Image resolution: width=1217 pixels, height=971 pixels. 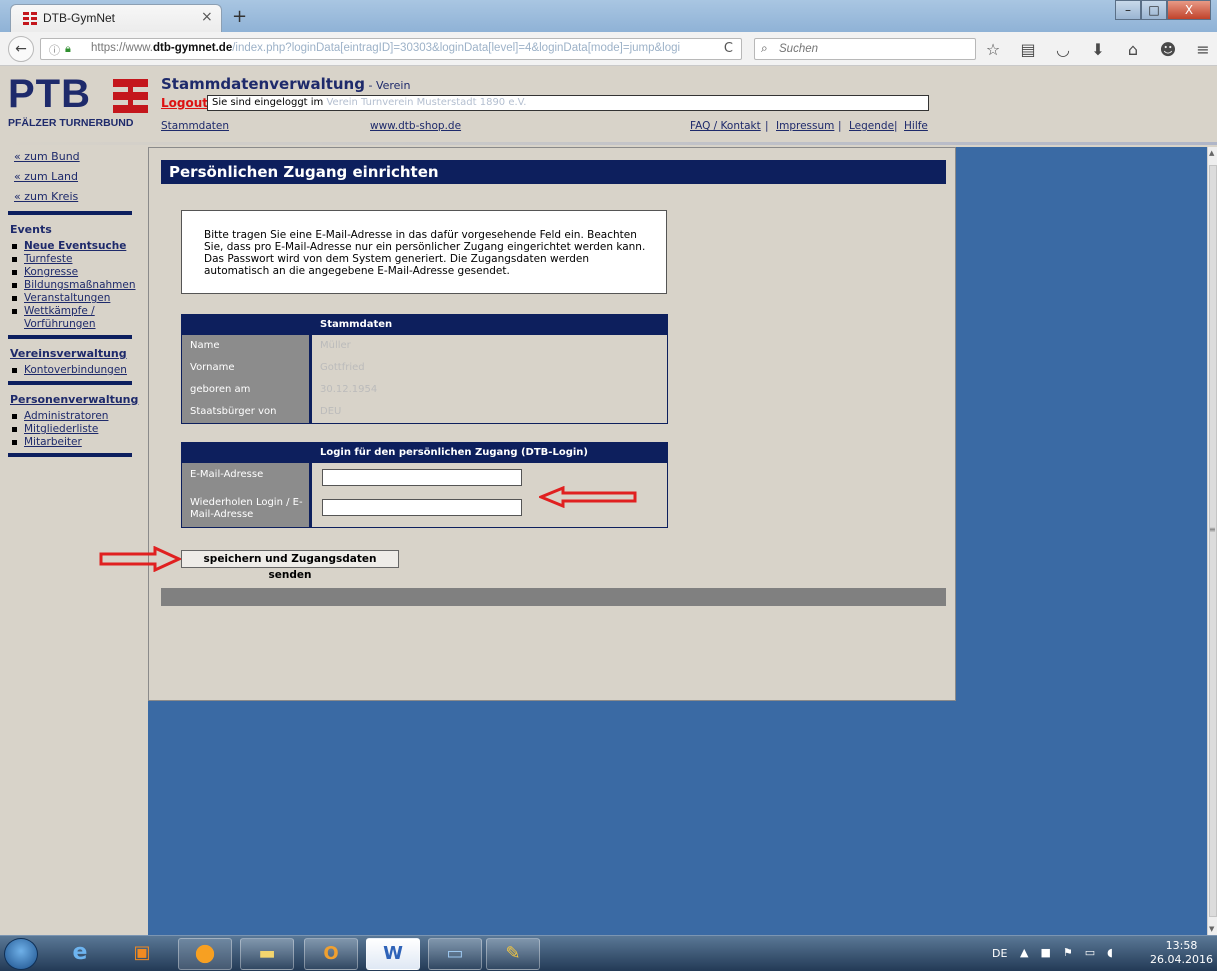 What do you see at coordinates (1203, 49) in the screenshot?
I see `menu-icon: ≡` at bounding box center [1203, 49].